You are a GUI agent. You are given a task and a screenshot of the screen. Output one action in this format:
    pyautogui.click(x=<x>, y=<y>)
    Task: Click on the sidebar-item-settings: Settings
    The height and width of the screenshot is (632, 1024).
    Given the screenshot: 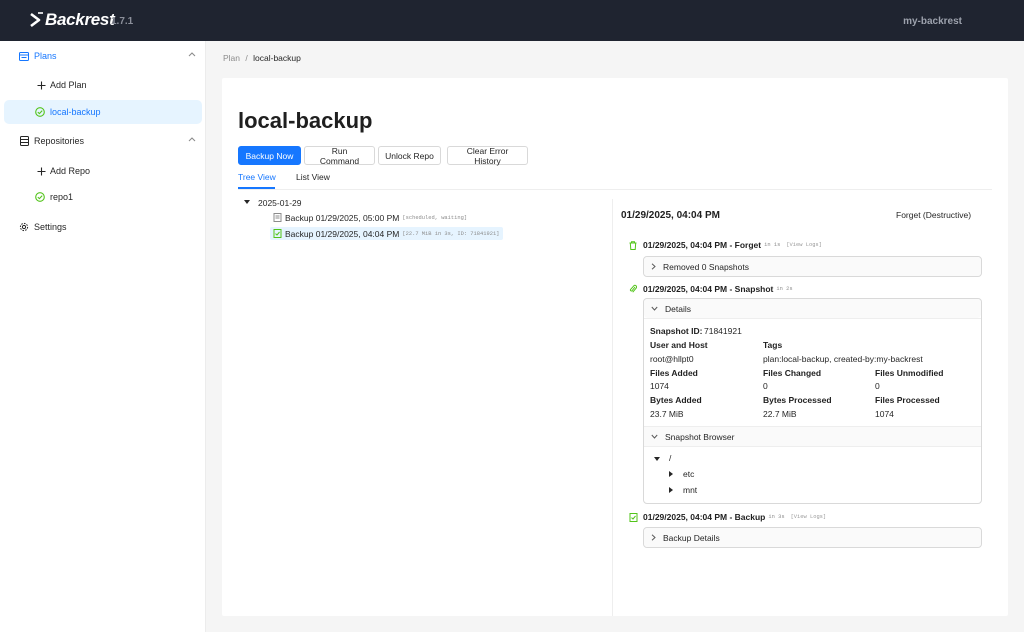 What is the action you would take?
    pyautogui.click(x=103, y=227)
    